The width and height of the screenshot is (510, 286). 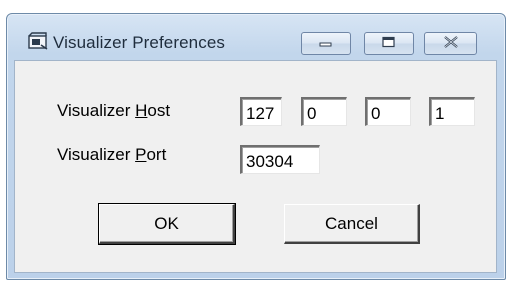 I want to click on minimize-icon, so click(x=326, y=44).